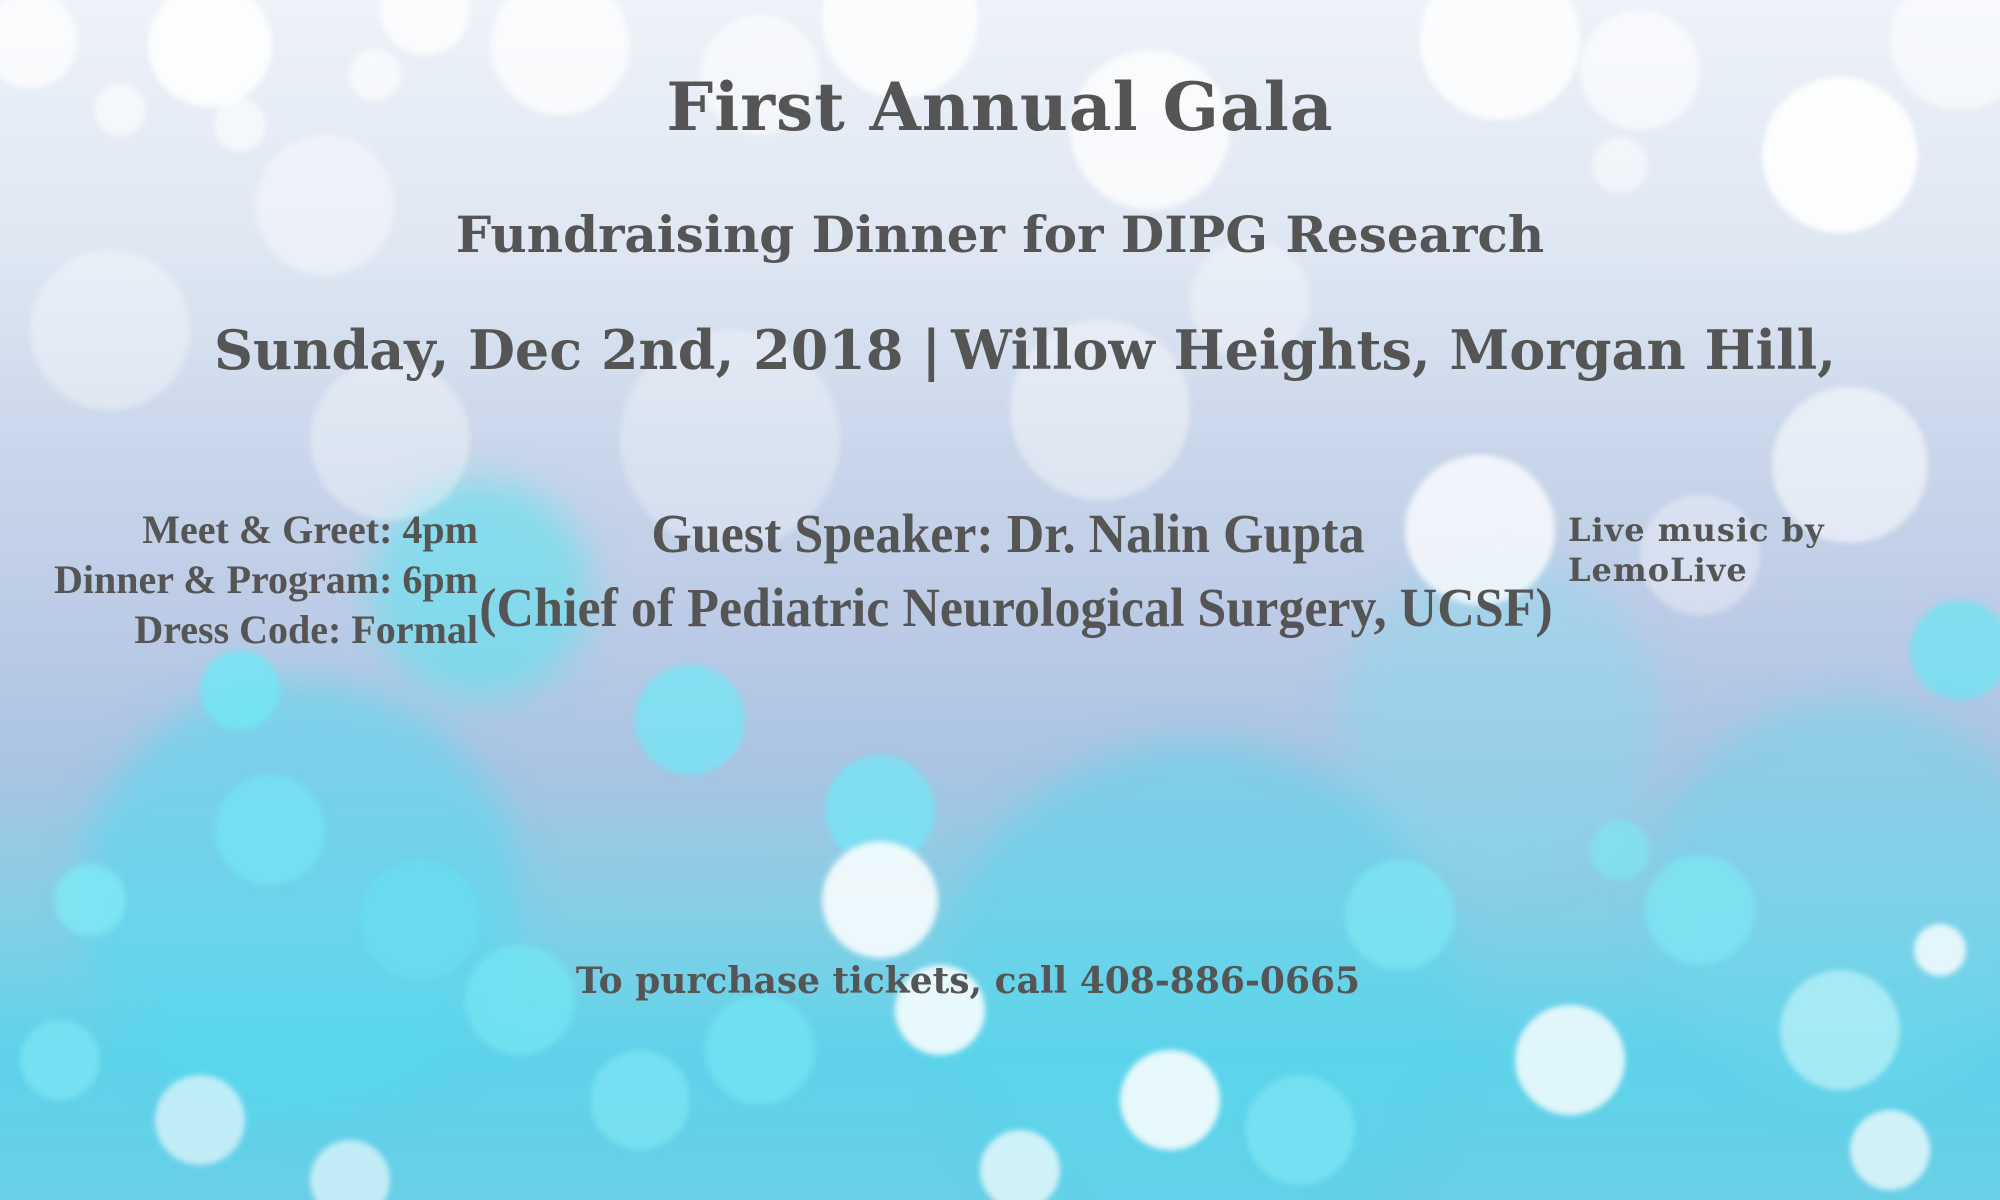  Describe the element at coordinates (1000, 234) in the screenshot. I see `event-subtitle: Fundraising Dinner for DIPG Research` at that location.